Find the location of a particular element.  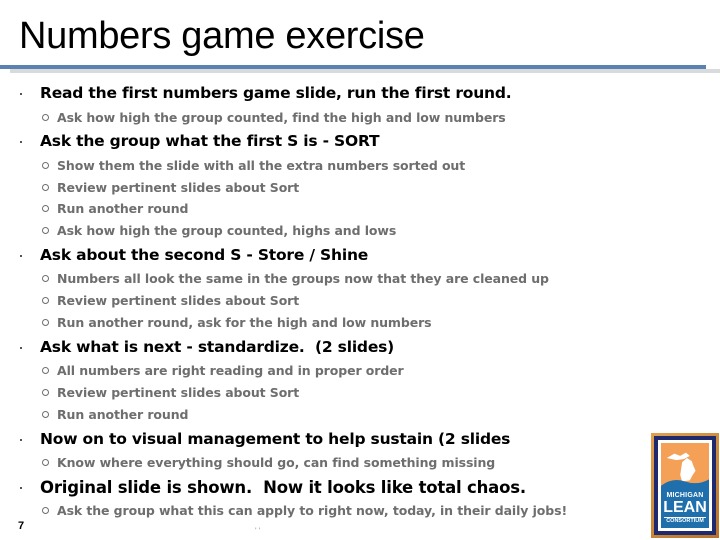

bullet-item: Ask about the second S - Store / Shine is located at coordinates (194, 255).